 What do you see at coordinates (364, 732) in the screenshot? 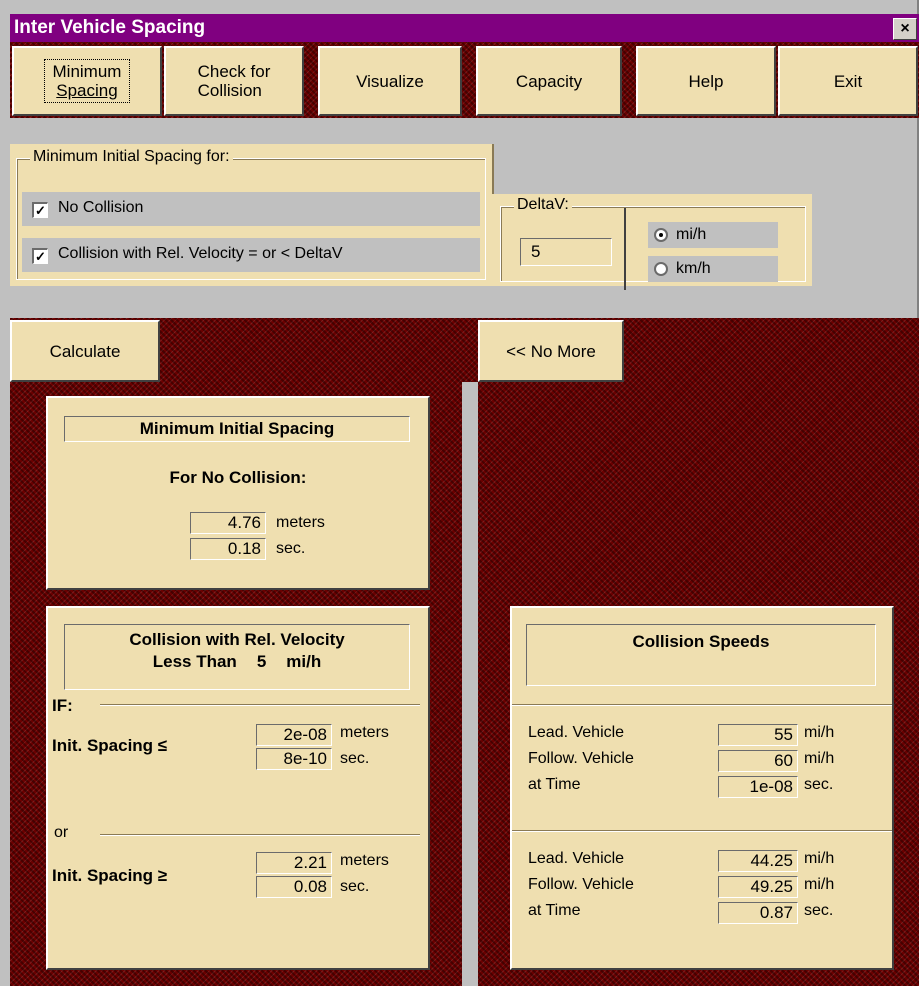
I see `le-meters-unit: meters` at bounding box center [364, 732].